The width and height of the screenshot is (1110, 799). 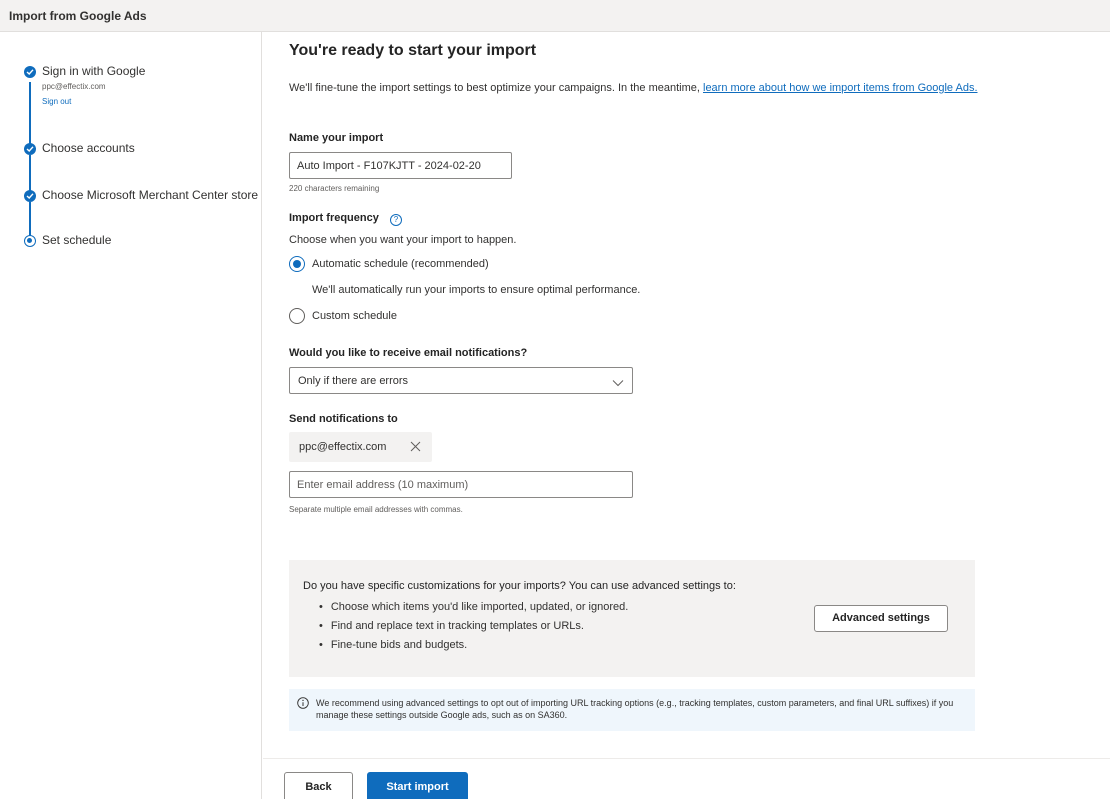 I want to click on import-name-input, so click(x=400, y=165).